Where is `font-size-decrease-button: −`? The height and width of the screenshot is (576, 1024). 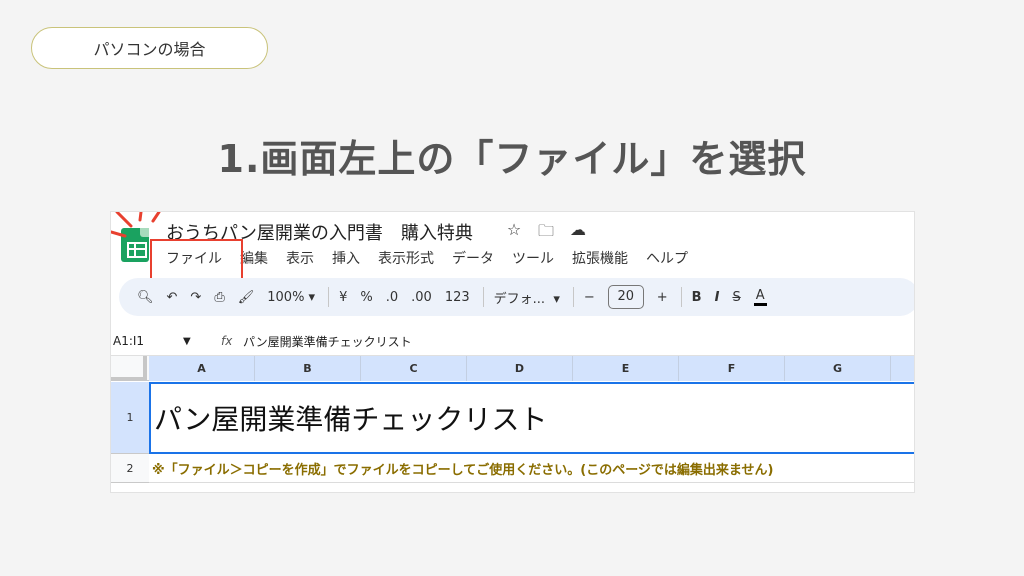
font-size-decrease-button: − is located at coordinates (589, 297).